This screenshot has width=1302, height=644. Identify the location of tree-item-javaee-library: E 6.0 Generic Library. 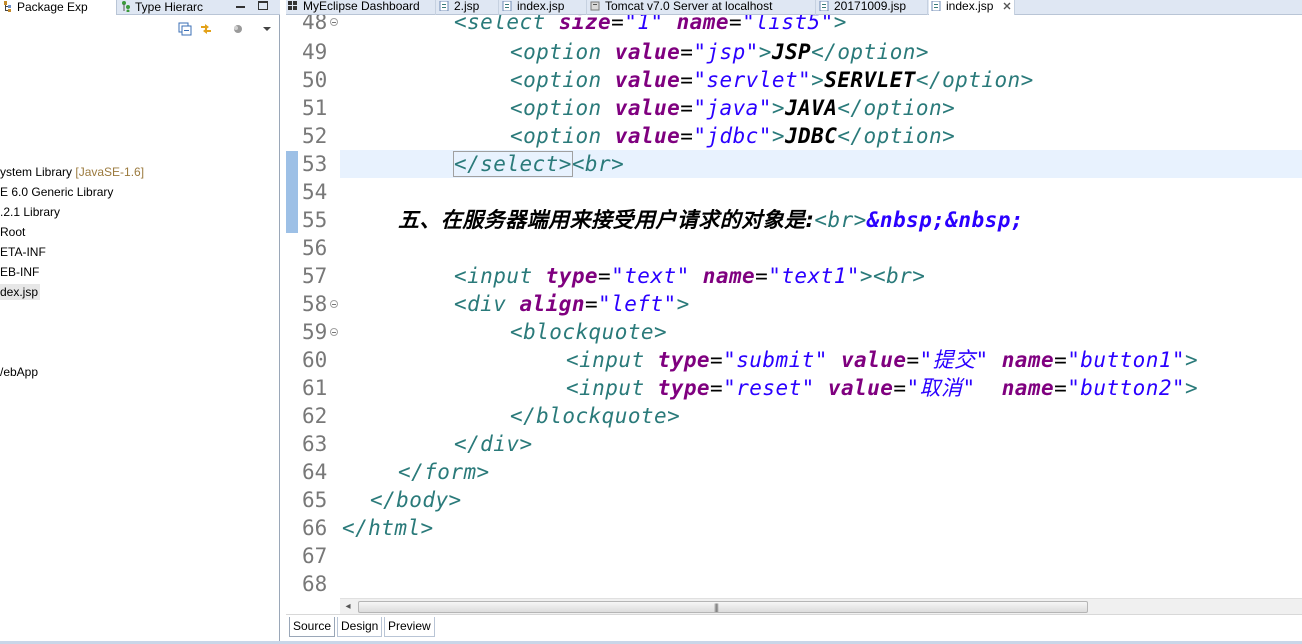
(56, 192).